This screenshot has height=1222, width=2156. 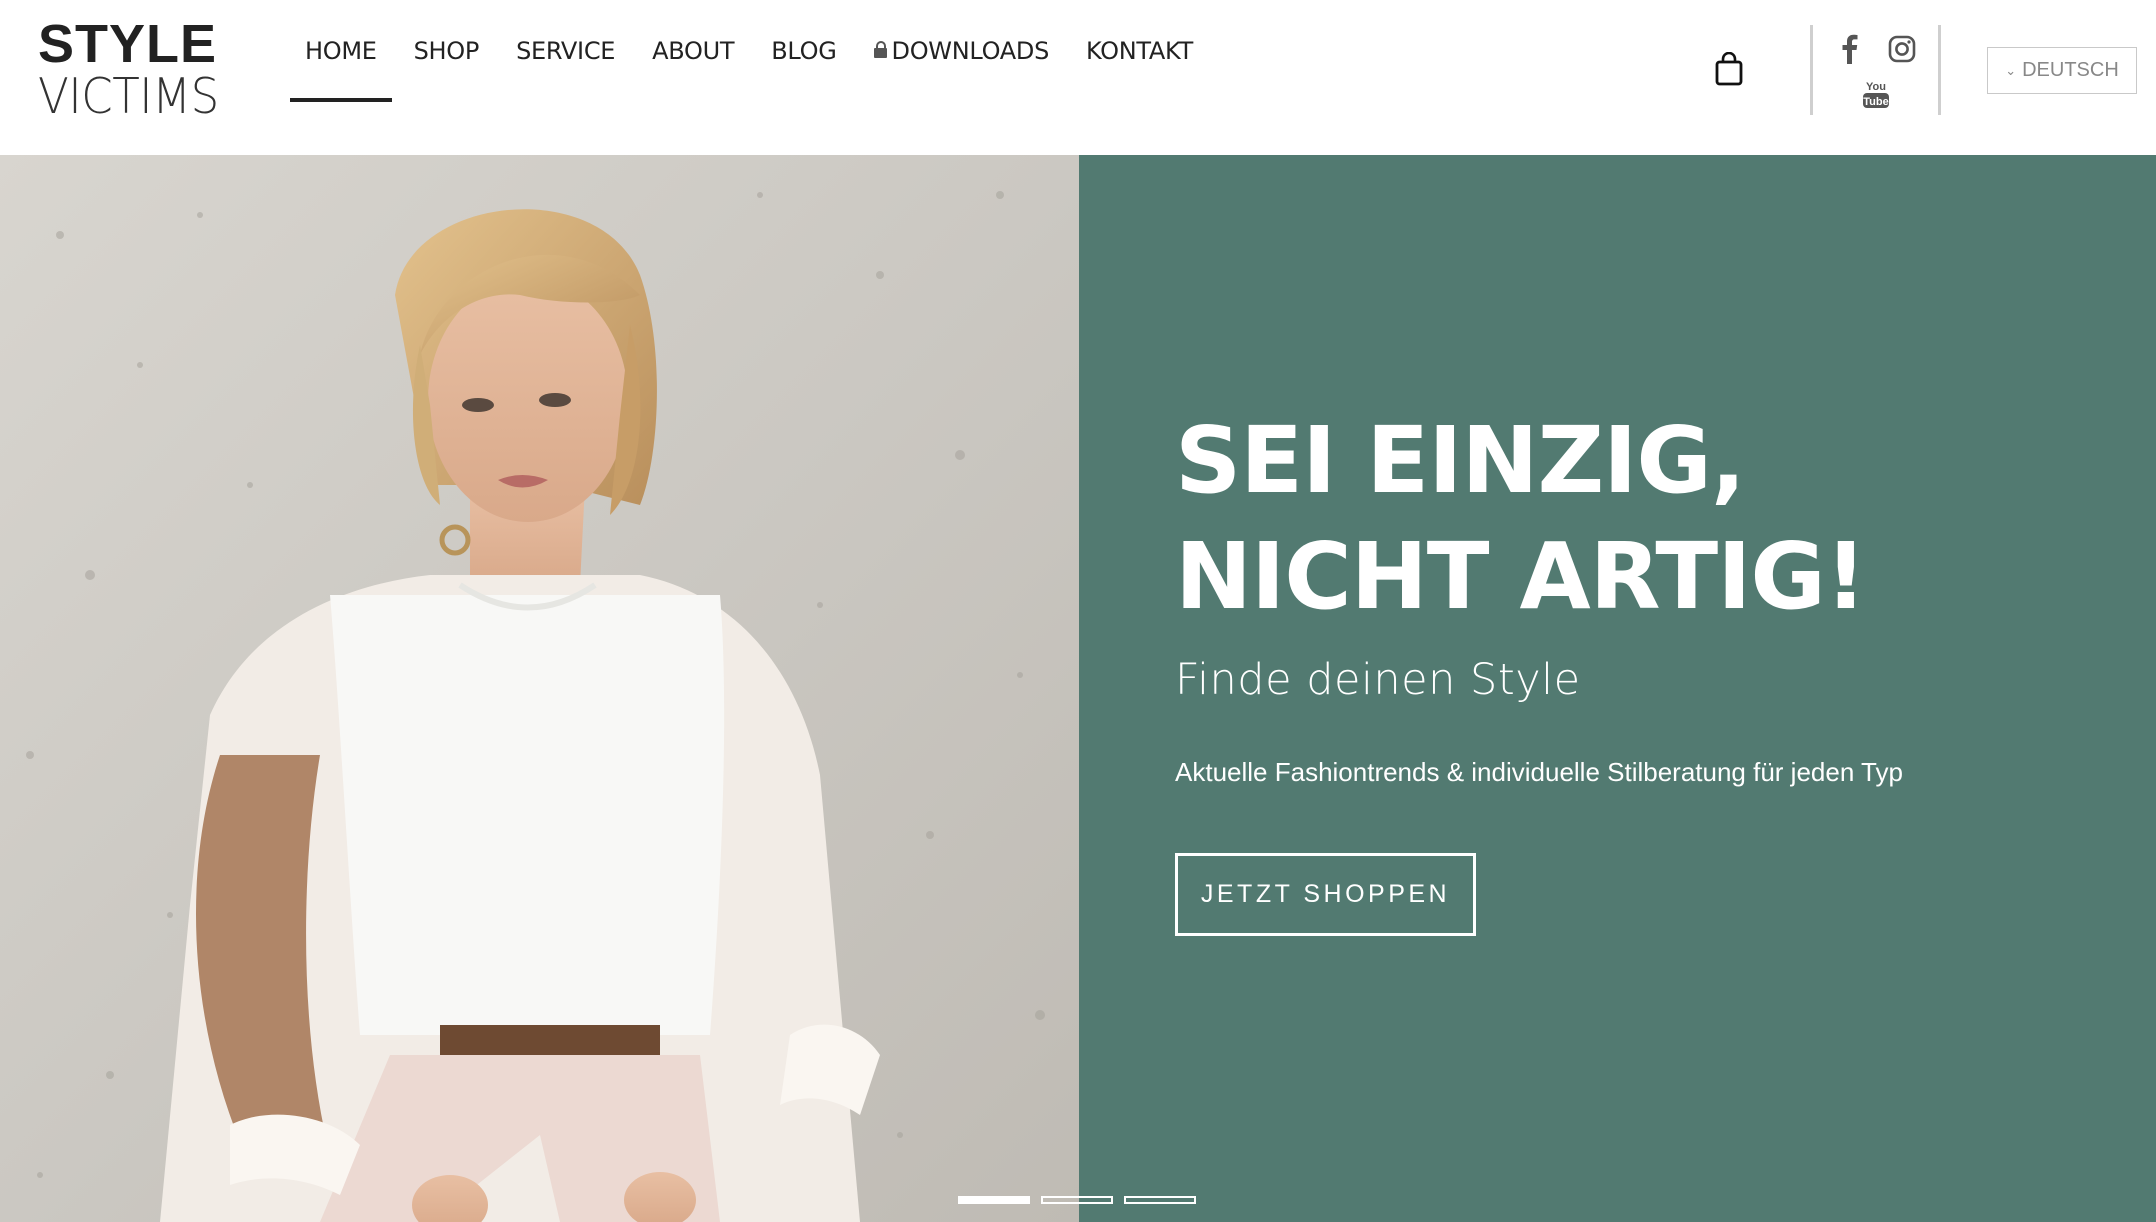 I want to click on nav-item-downloads: DOWNLOADS, so click(x=961, y=51).